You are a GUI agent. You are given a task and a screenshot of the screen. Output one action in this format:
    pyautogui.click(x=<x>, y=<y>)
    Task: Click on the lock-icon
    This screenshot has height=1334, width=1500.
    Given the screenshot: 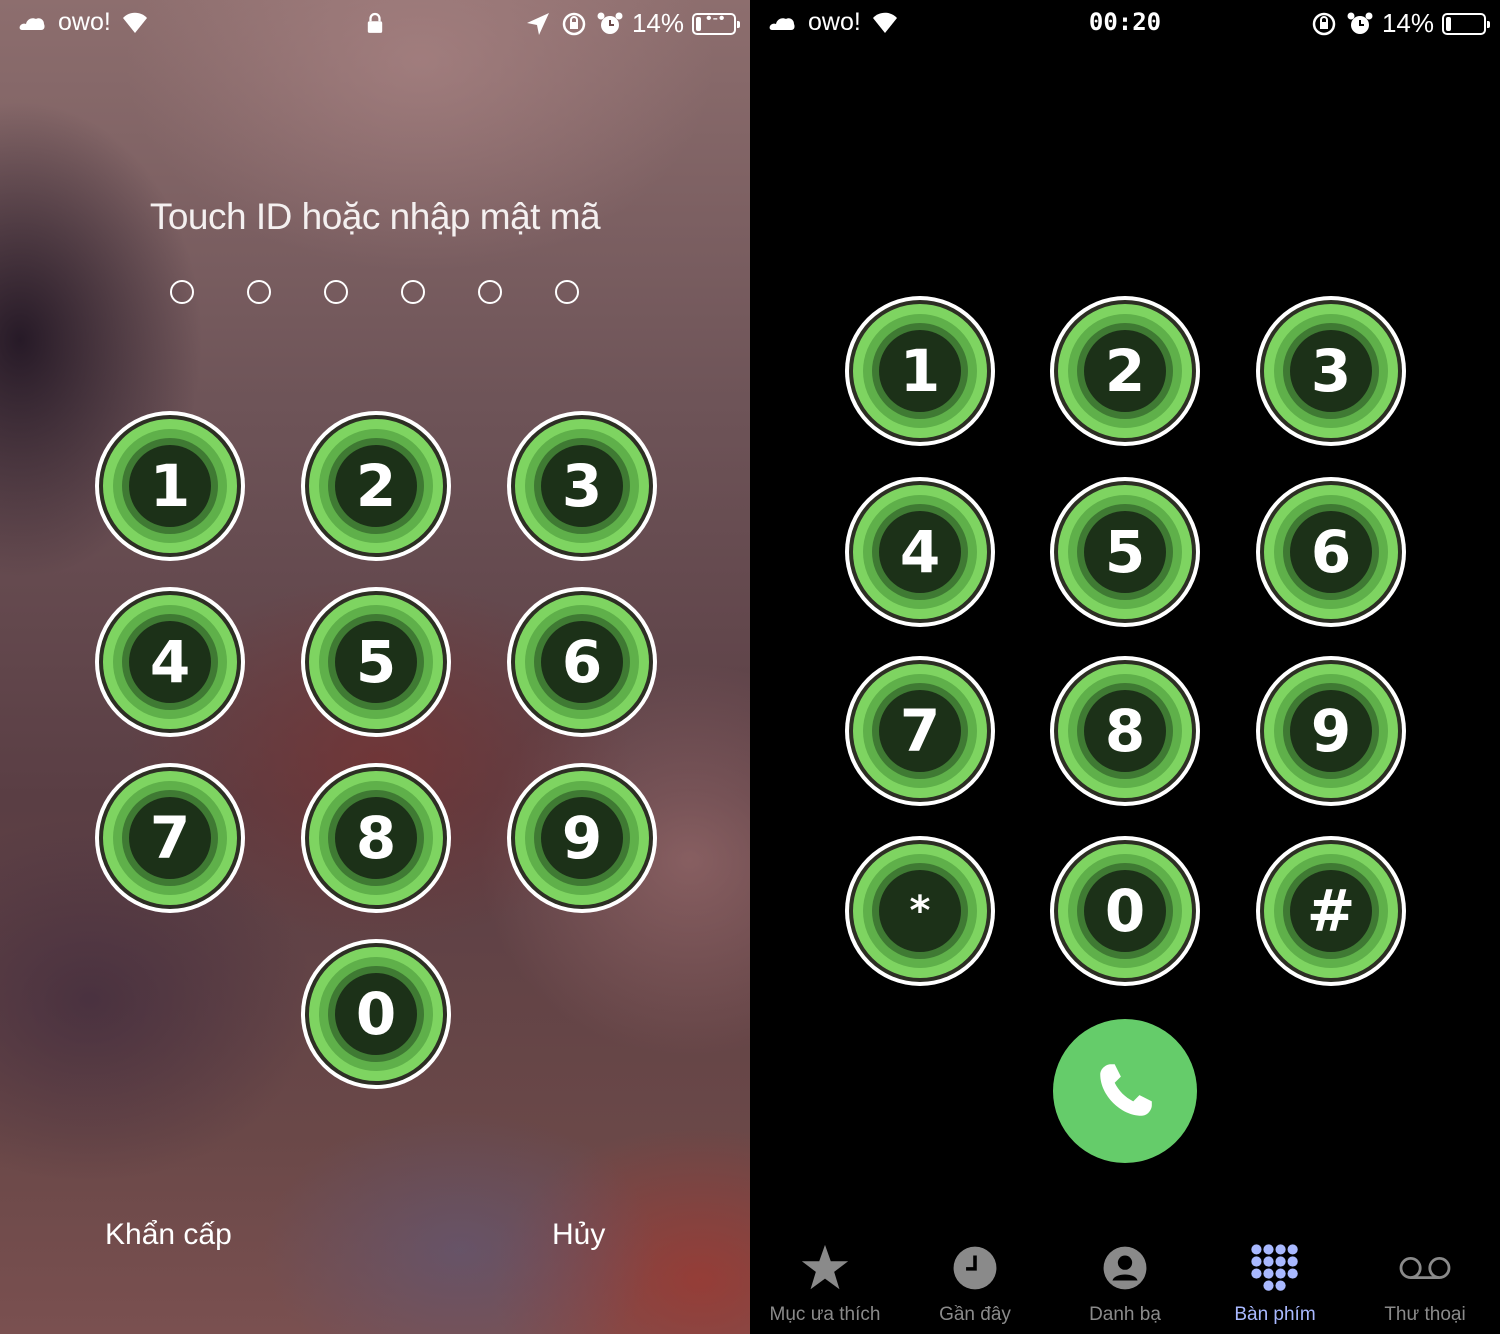 What is the action you would take?
    pyautogui.click(x=375, y=22)
    